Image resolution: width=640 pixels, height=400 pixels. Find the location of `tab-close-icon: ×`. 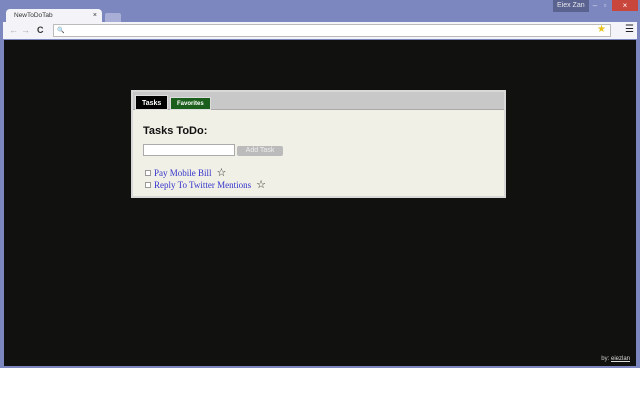

tab-close-icon: × is located at coordinates (95, 15).